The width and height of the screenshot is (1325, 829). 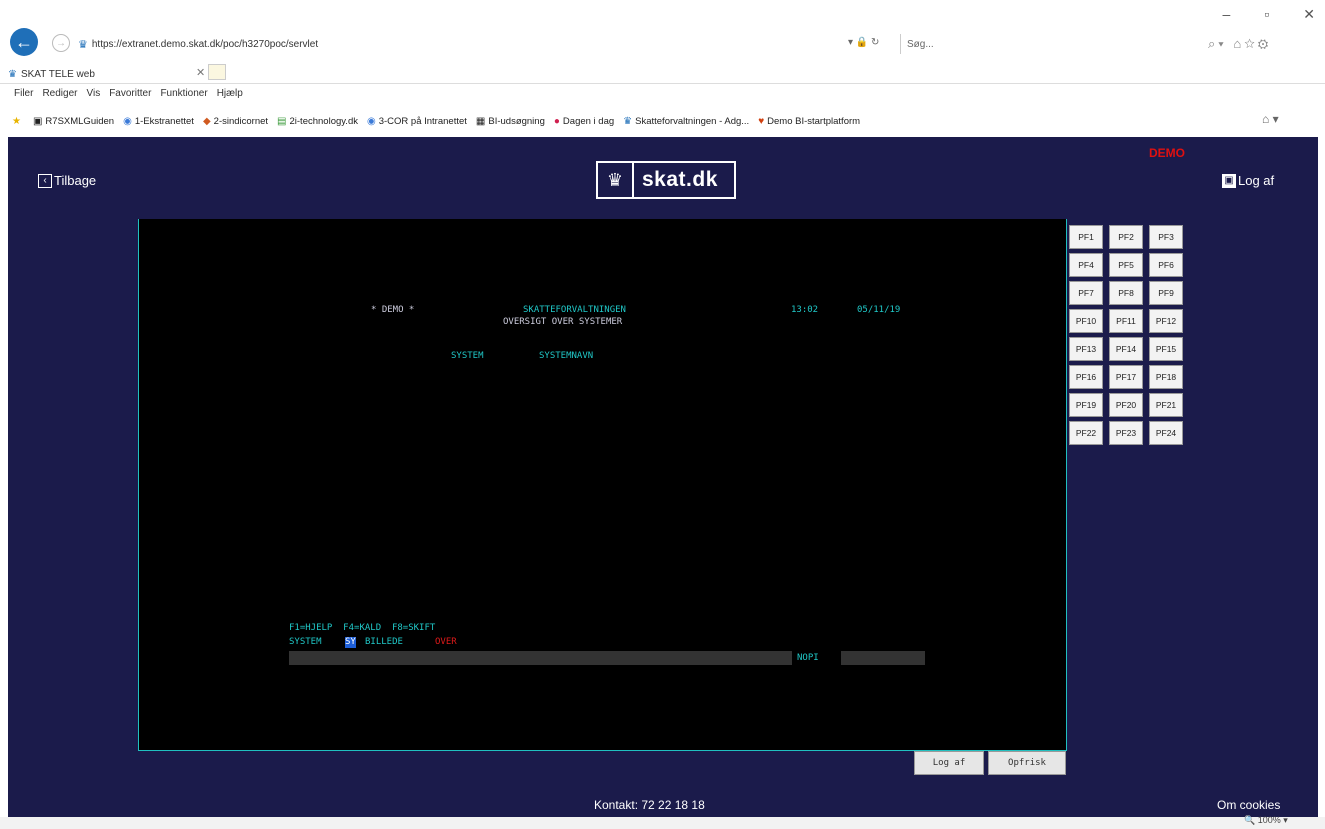 I want to click on pf6-button: PF6, so click(x=1166, y=265).